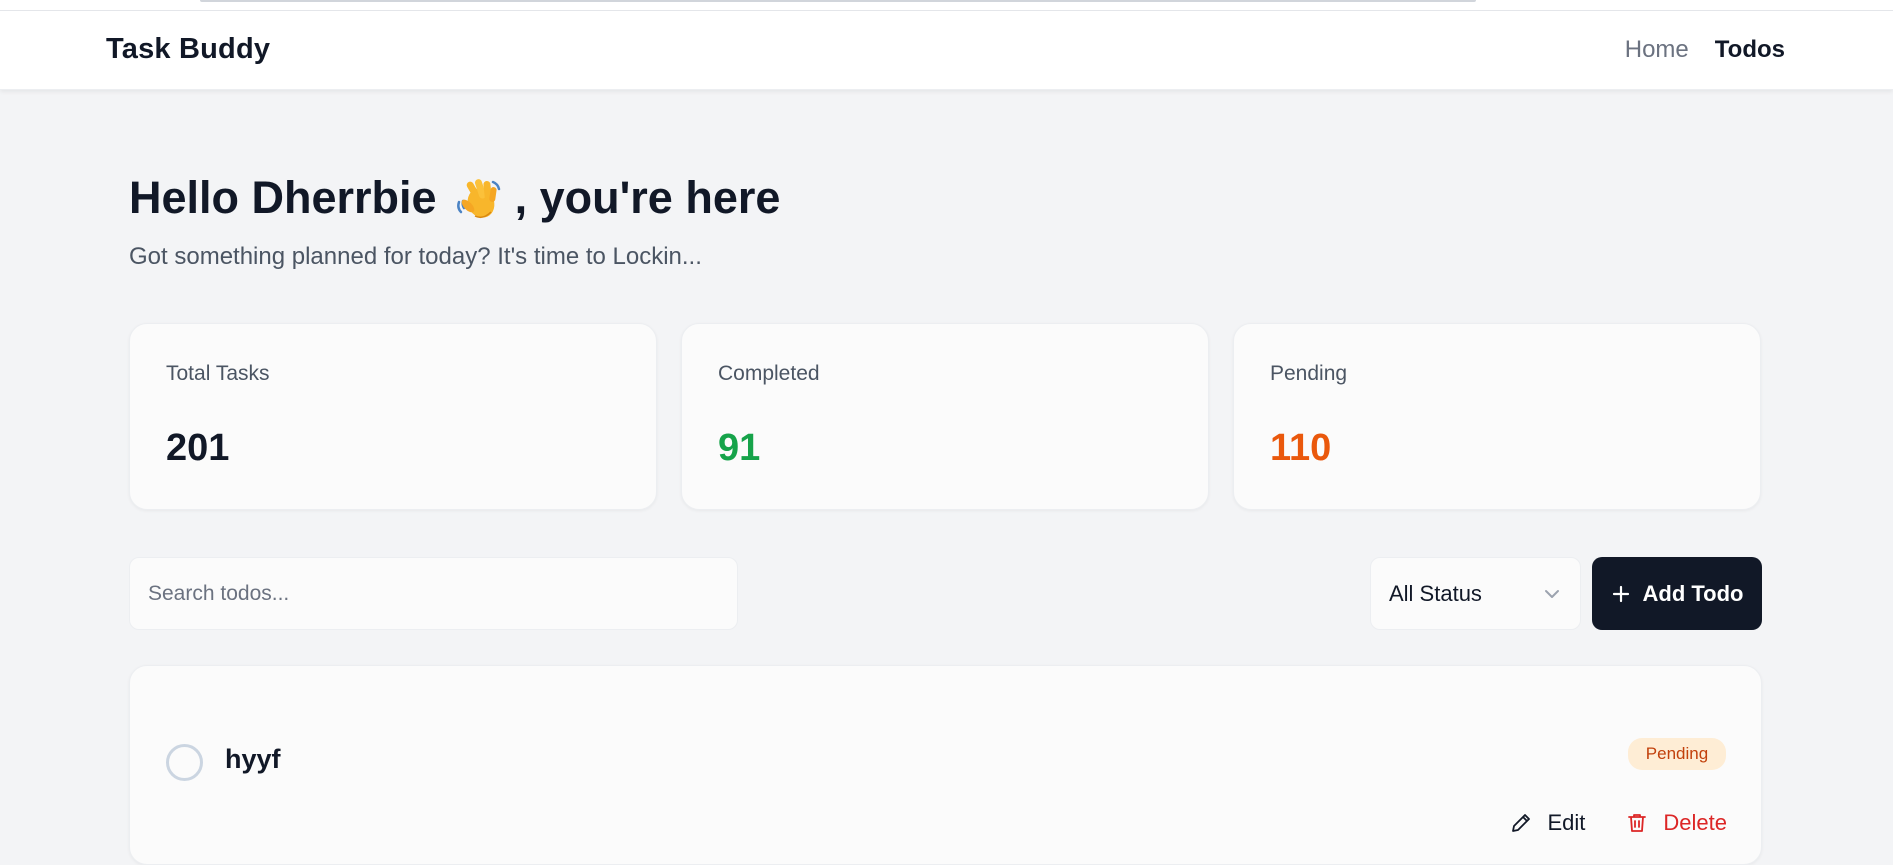  I want to click on status-filter-value: All Status, so click(1435, 593).